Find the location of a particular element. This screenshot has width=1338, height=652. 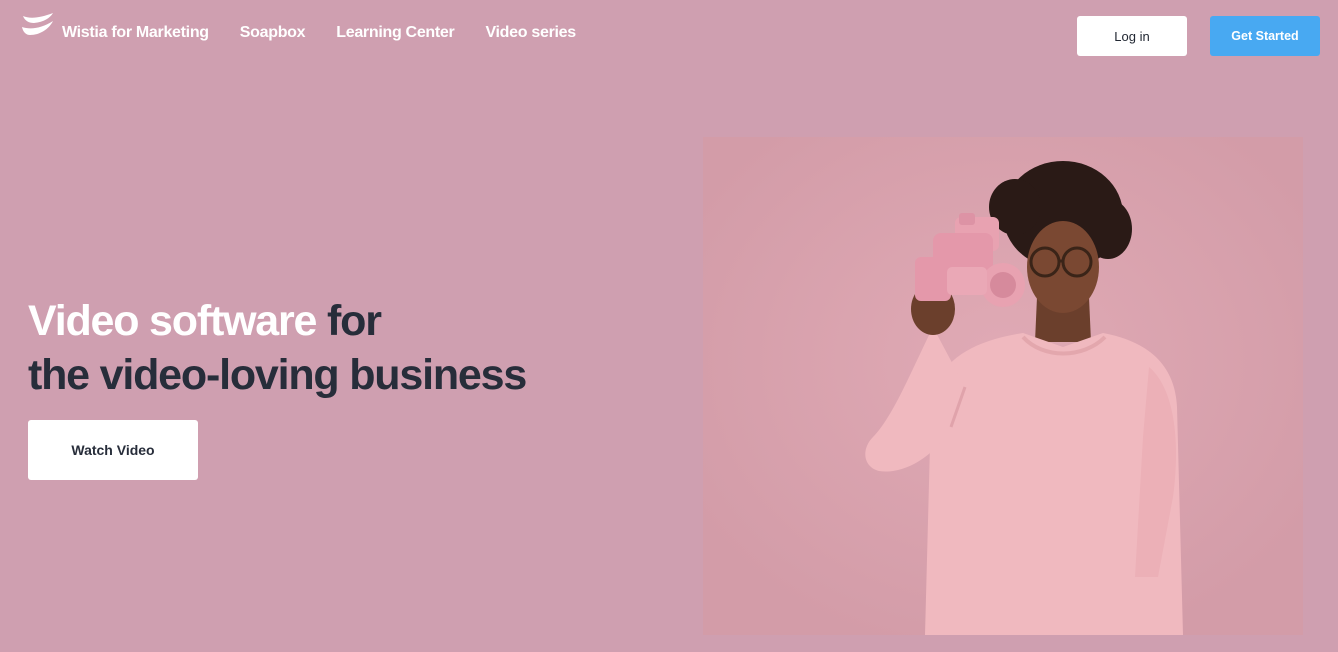

nav-link-wistia-for-marketing: Wistia for Marketing is located at coordinates (135, 33).